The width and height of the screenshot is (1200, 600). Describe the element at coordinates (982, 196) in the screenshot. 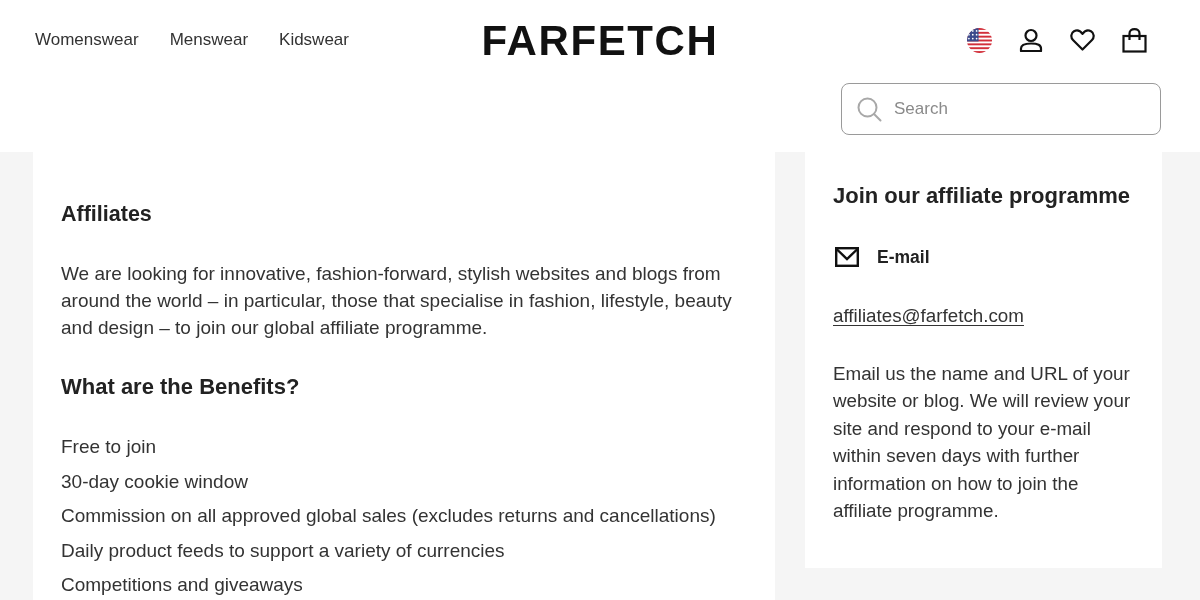

I see `sidebar-title: Join our affiliate programme` at that location.